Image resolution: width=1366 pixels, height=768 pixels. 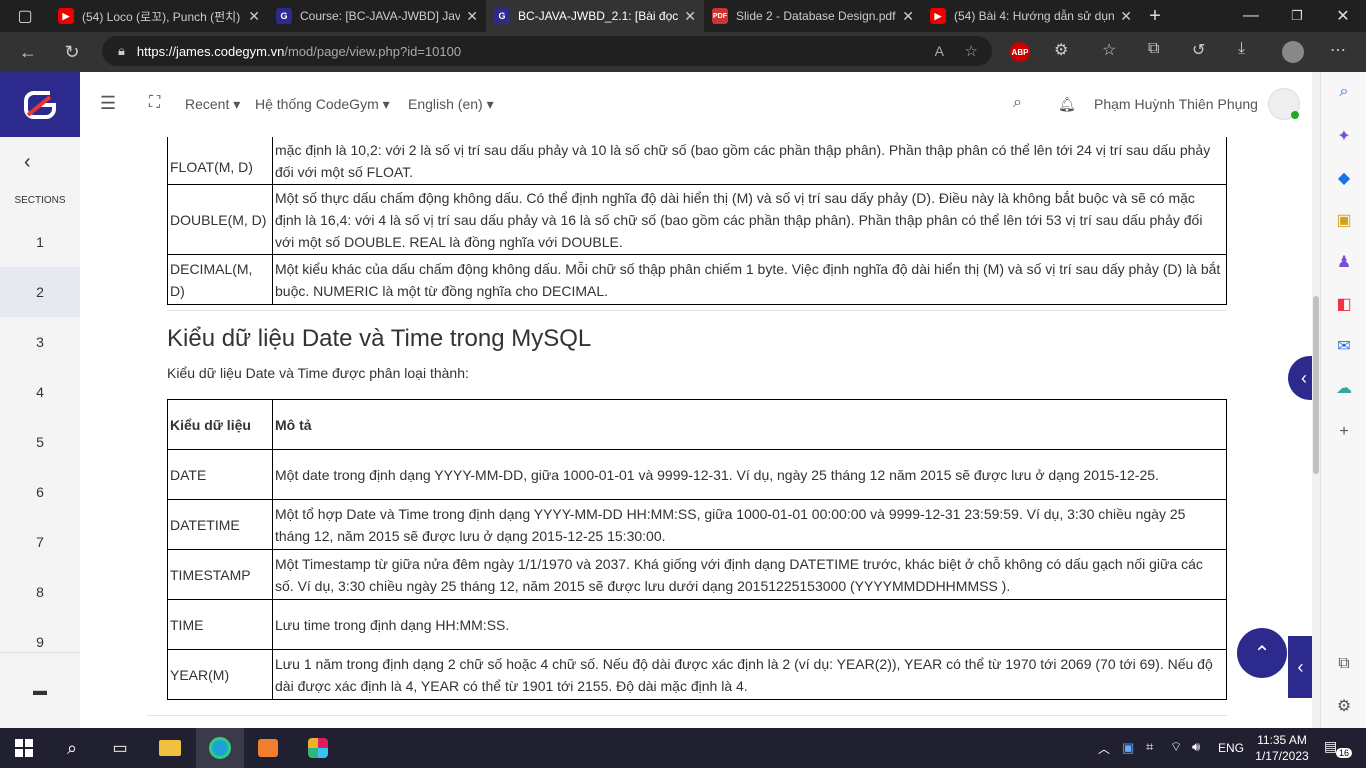 I want to click on clock: 11:35 AM 1/17/2023, so click(x=1282, y=748).